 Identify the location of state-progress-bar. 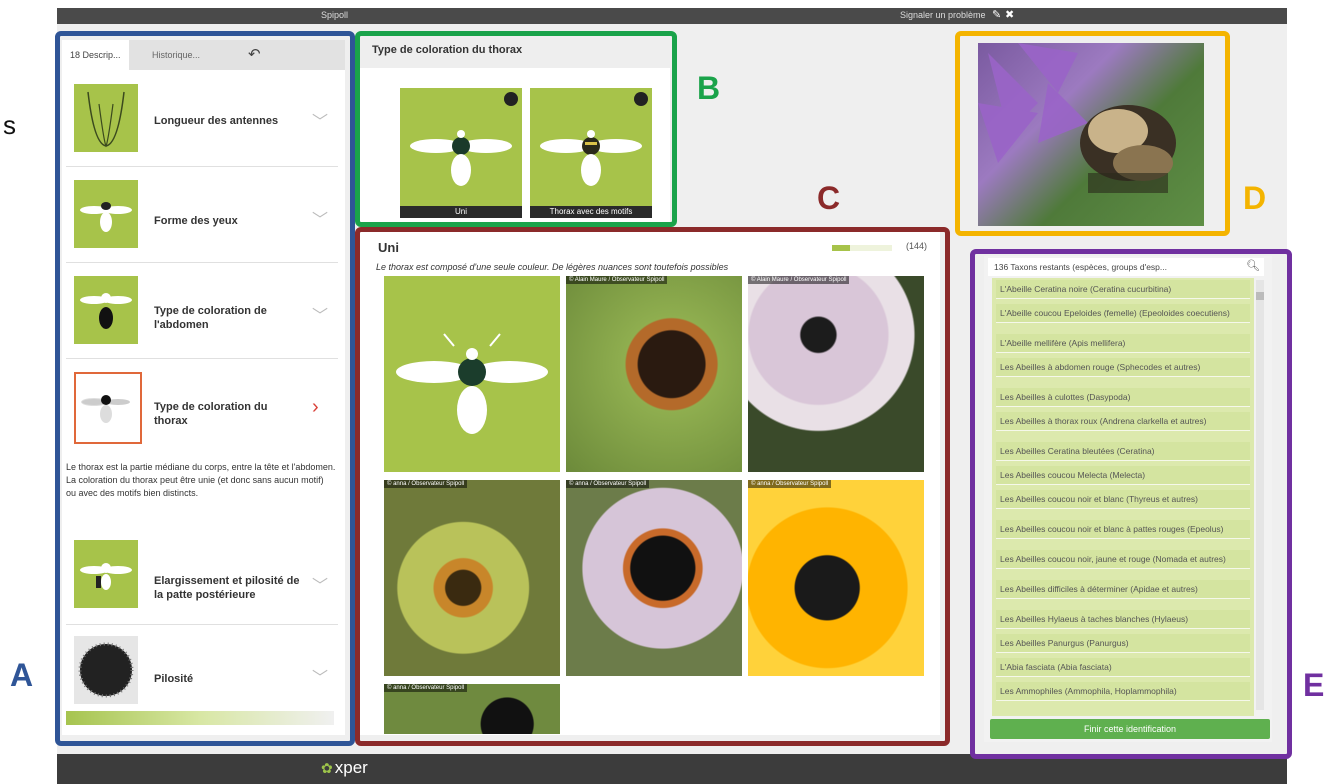
(862, 248).